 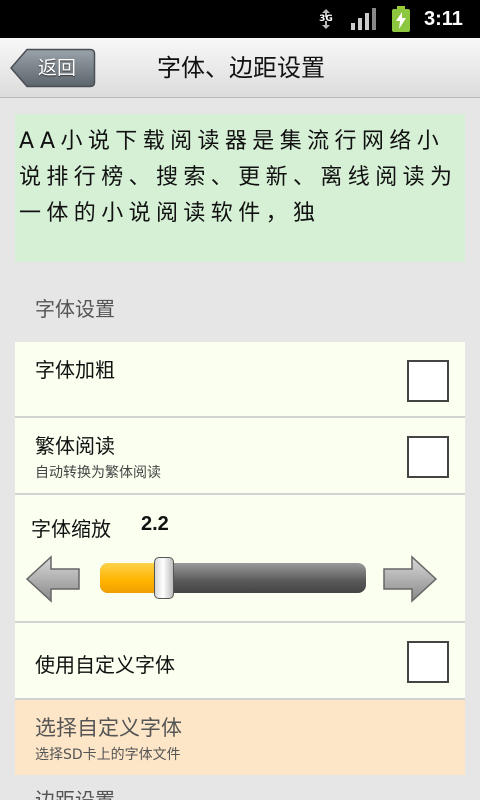 What do you see at coordinates (240, 456) in the screenshot?
I see `traditional-reading-row: 繁体阅读 自动转换为繁体阅读` at bounding box center [240, 456].